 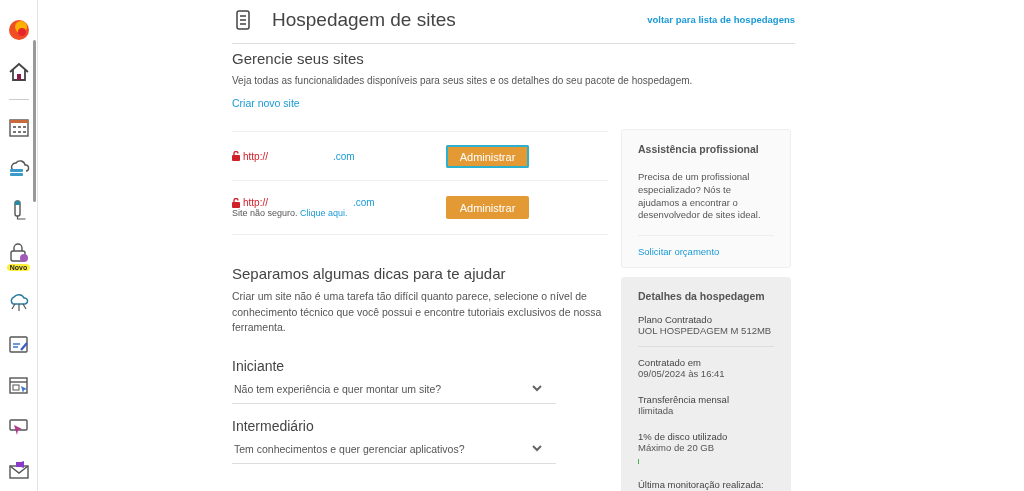 I want to click on quote-link: Solicitar orçamento, so click(x=679, y=252).